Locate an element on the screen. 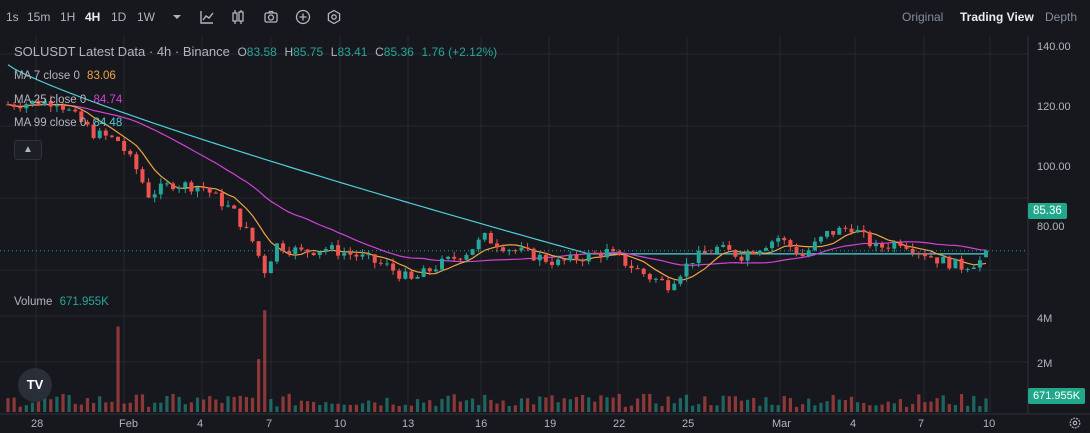 Image resolution: width=1090 pixels, height=433 pixels. ma7-legend: MA 7 close 0 83.06 is located at coordinates (65, 76).